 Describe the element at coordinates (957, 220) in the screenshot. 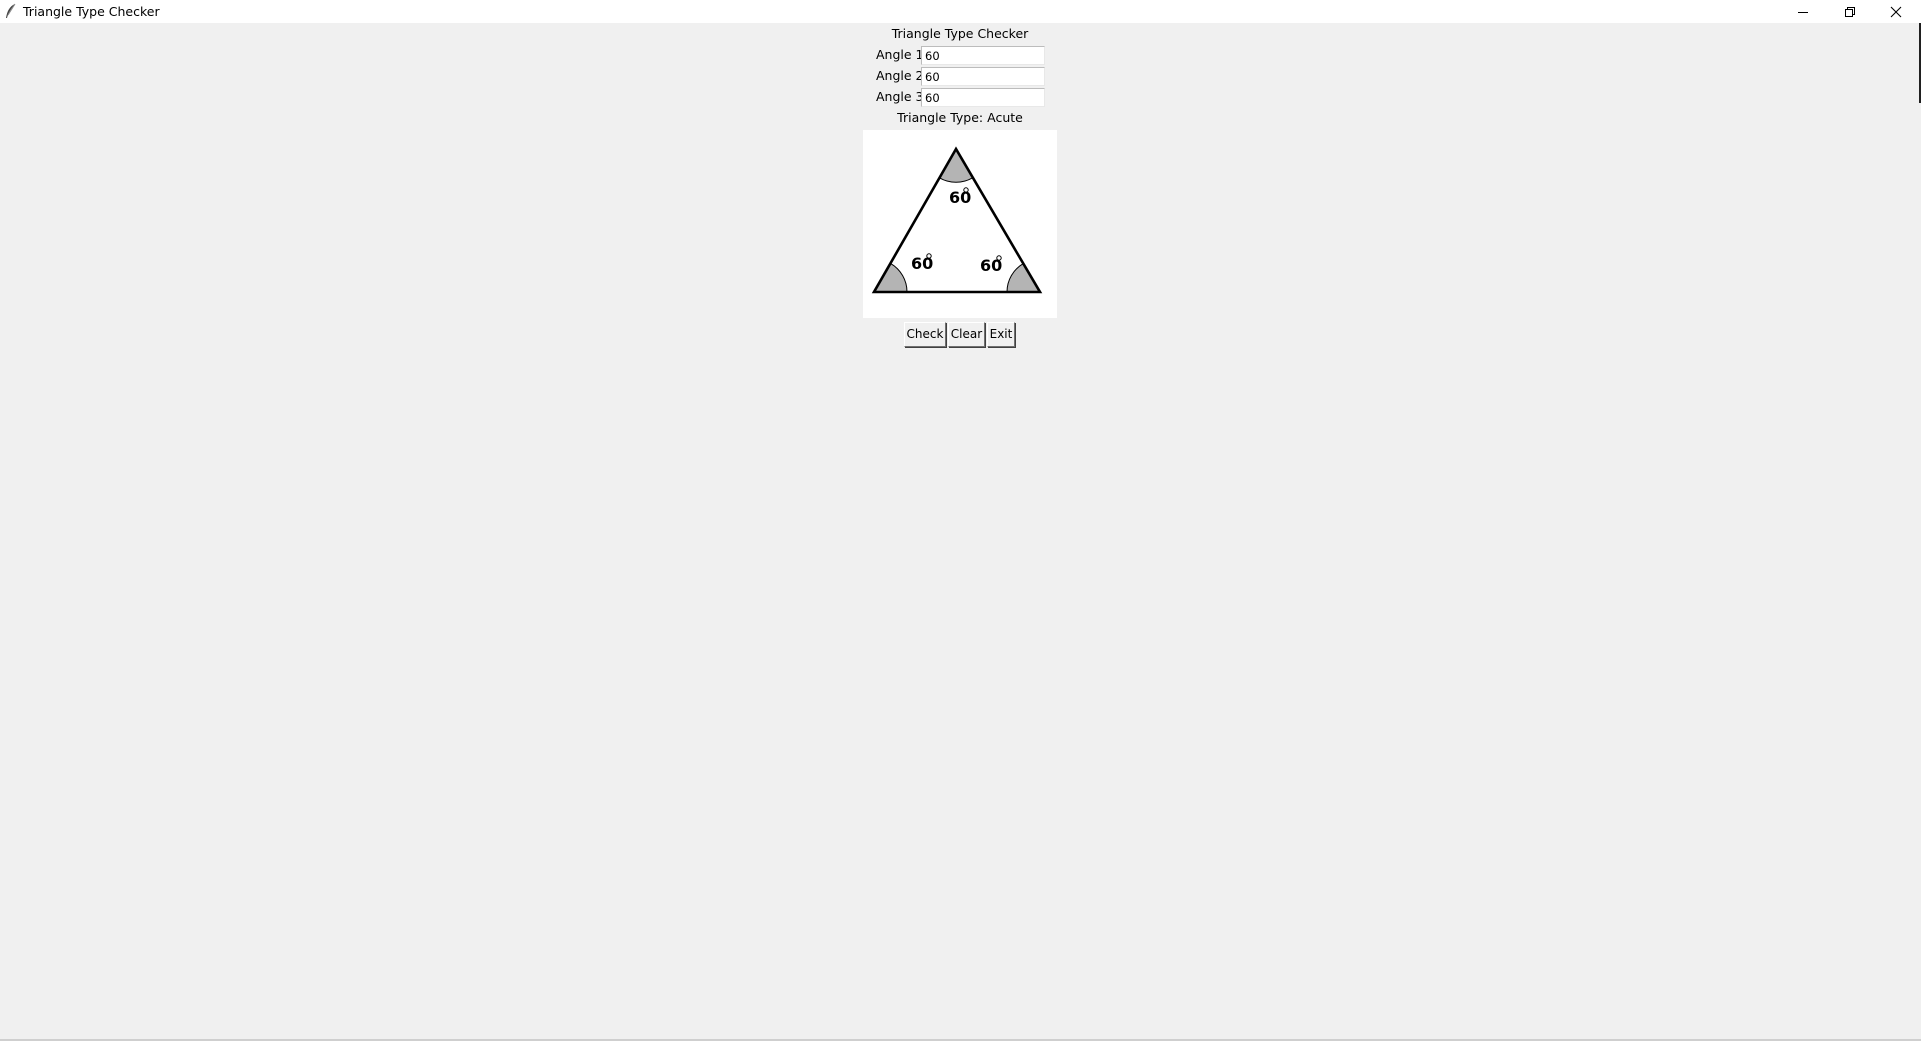

I see `triangle-diagram: 60 60 60` at that location.